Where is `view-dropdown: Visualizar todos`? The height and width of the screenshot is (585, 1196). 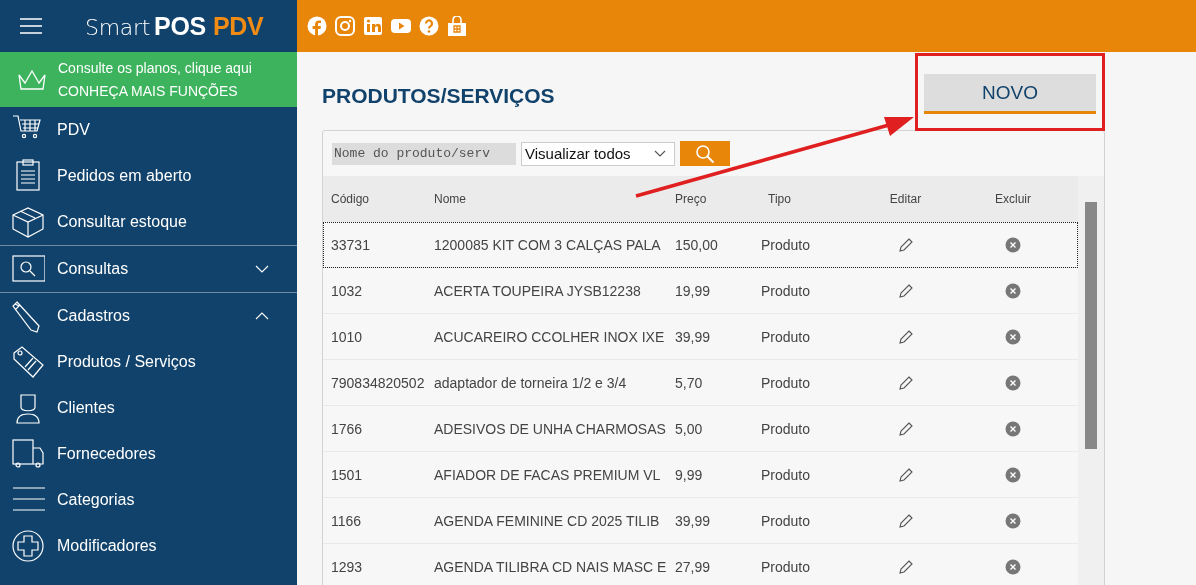
view-dropdown: Visualizar todos is located at coordinates (598, 153).